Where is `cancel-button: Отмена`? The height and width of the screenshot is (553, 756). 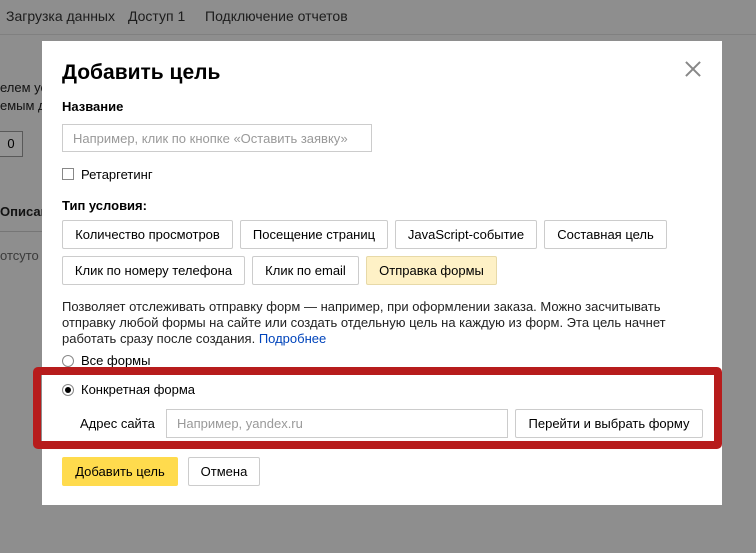
cancel-button: Отмена is located at coordinates (224, 471).